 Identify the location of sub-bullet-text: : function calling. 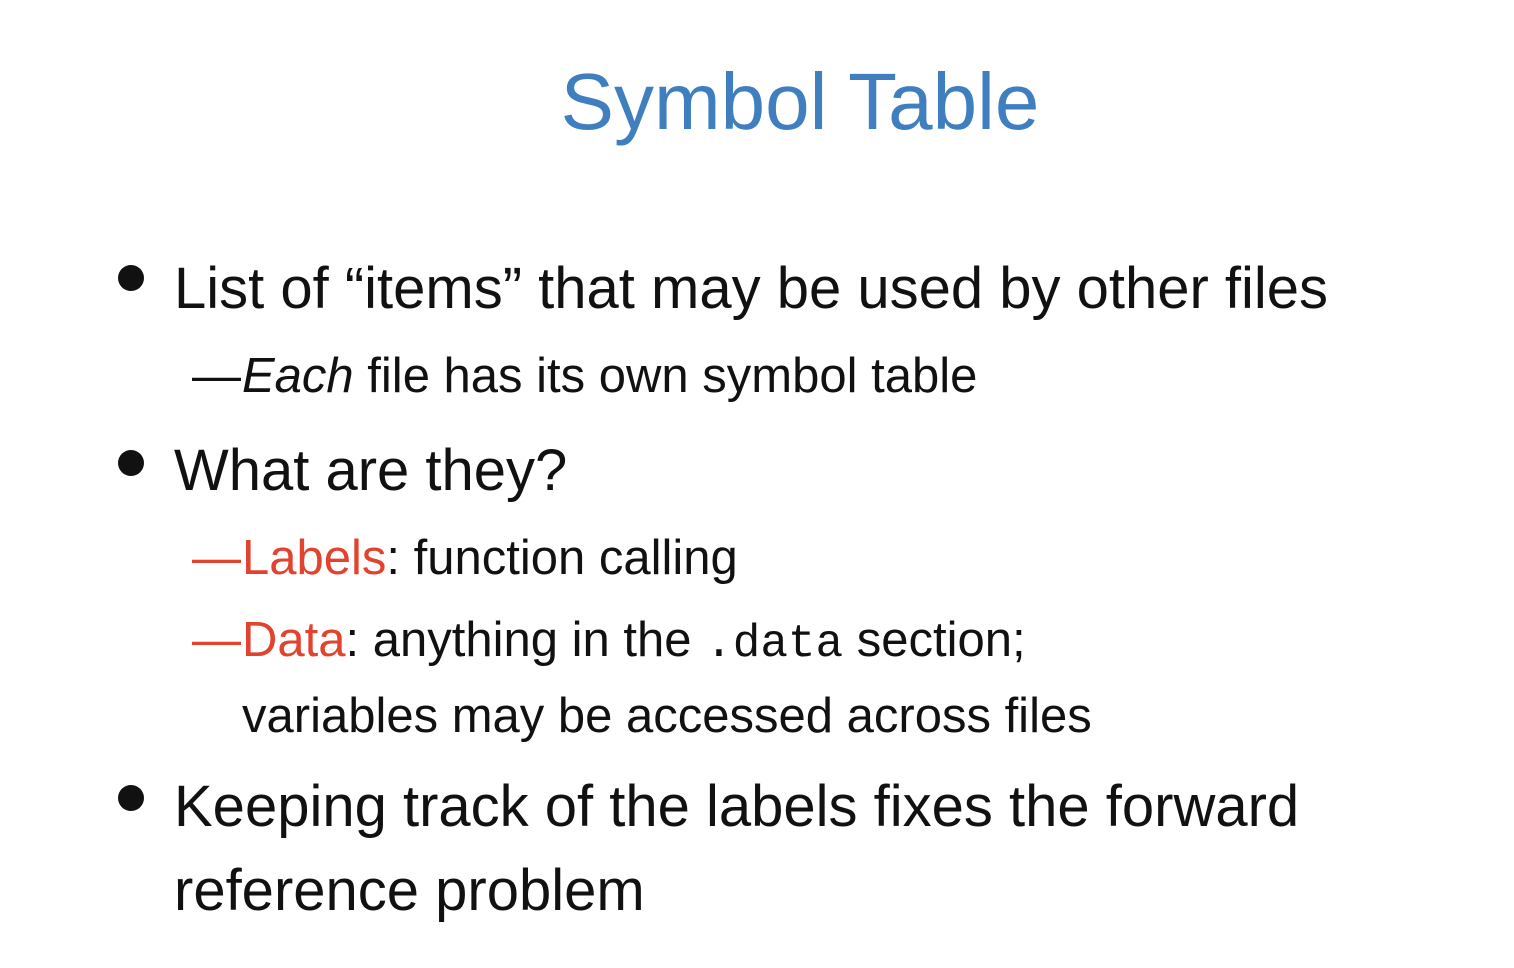
(562, 558).